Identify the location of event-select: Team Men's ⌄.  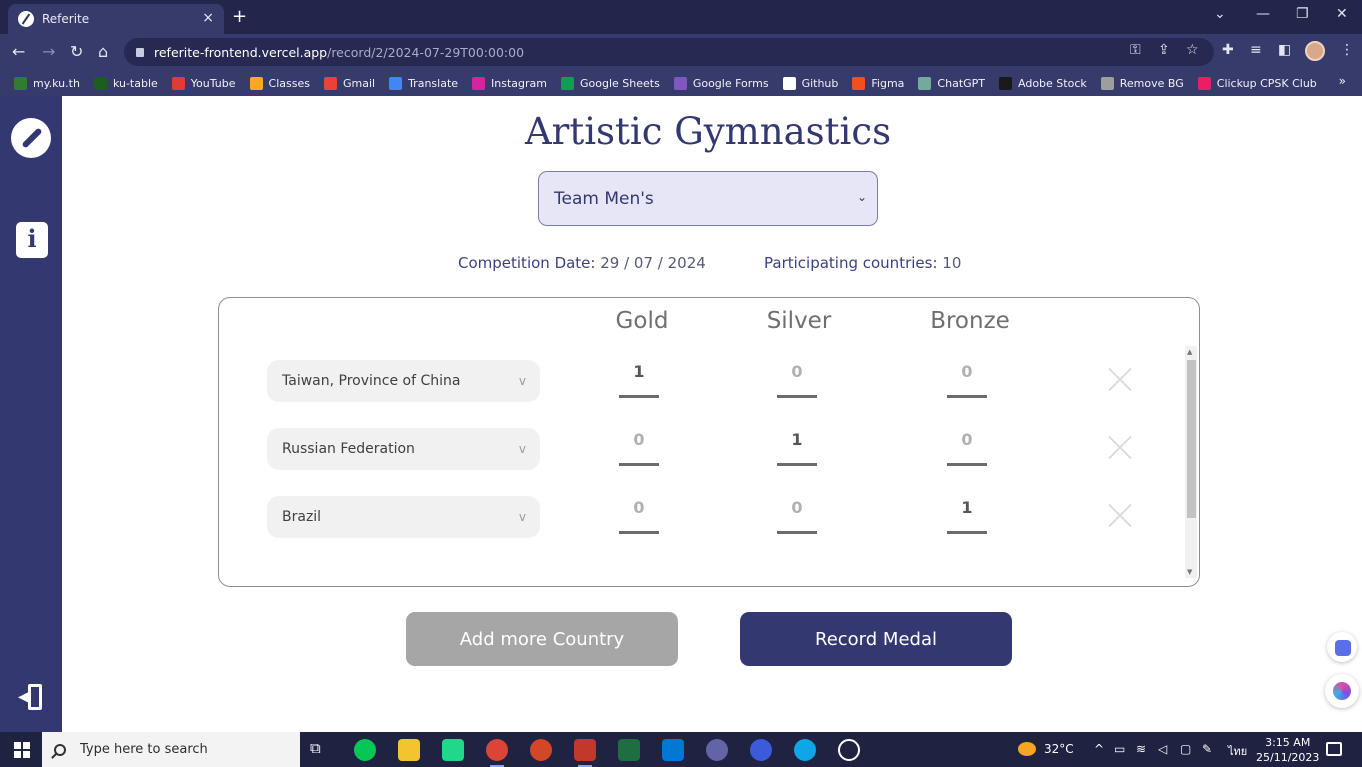
(708, 198).